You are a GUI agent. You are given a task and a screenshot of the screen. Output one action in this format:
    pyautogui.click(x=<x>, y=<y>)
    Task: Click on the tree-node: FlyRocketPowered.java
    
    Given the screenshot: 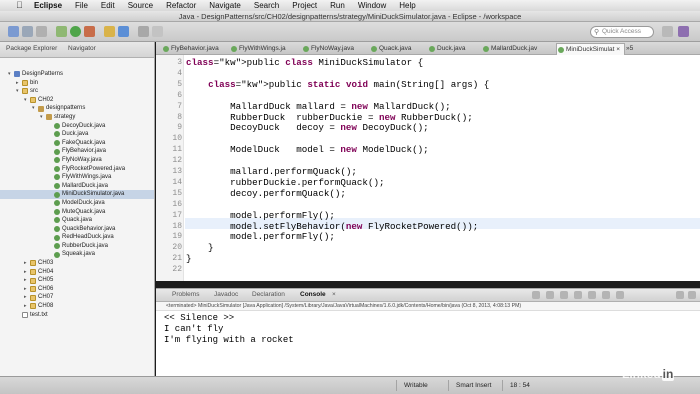 What is the action you would take?
    pyautogui.click(x=77, y=169)
    